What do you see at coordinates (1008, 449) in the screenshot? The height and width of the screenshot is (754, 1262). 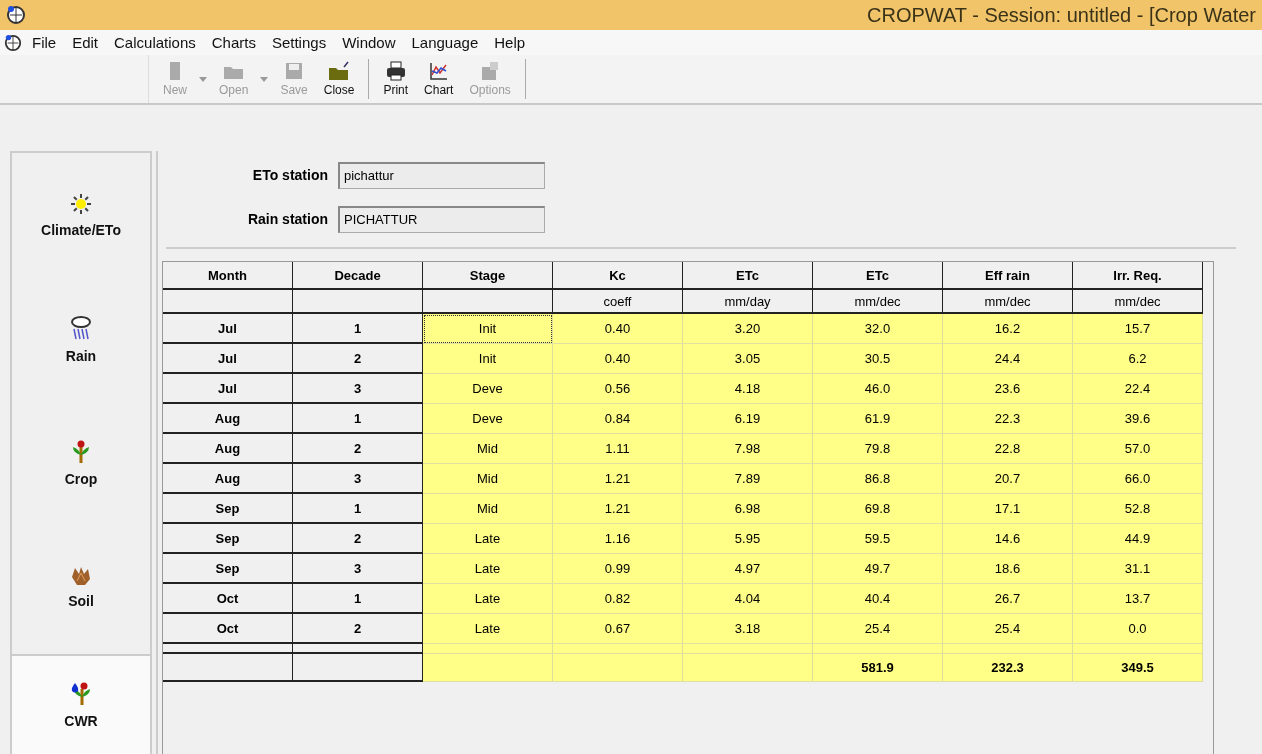 I see `table-cell: 22.8` at bounding box center [1008, 449].